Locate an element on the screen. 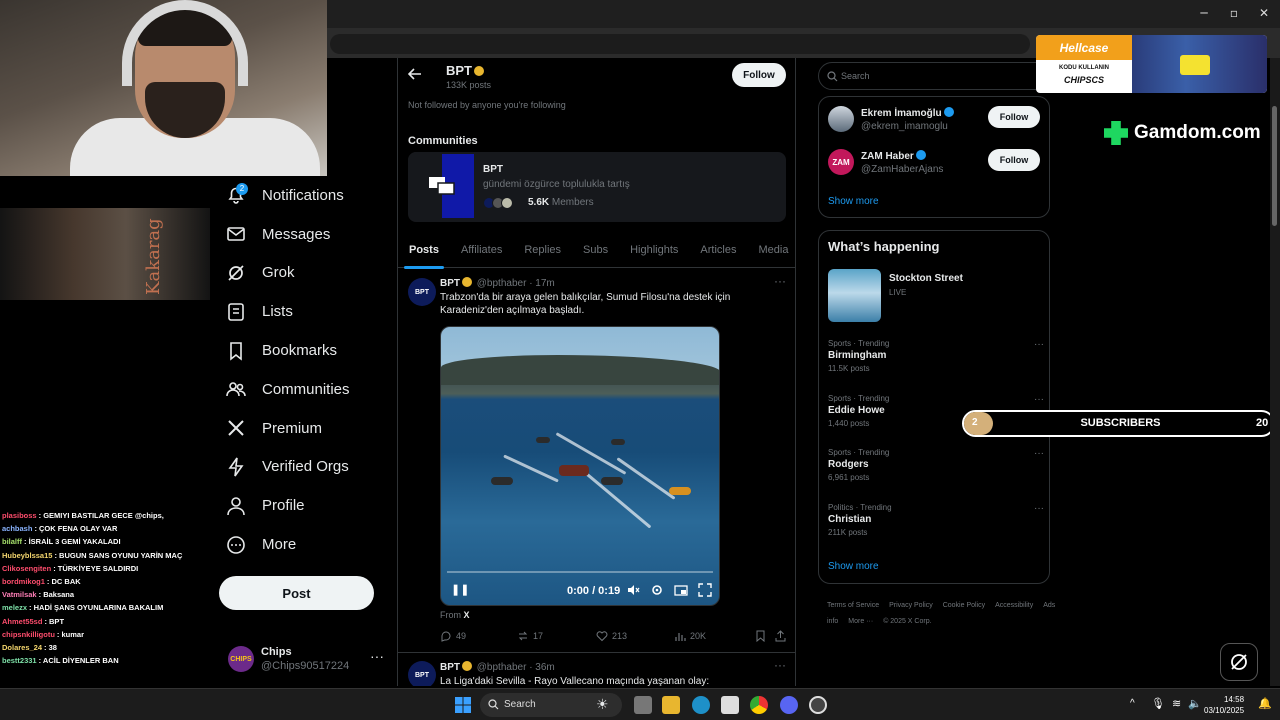 This screenshot has height=720, width=1280. chat-message: achbash: ÇOK FENA OLAY VAR is located at coordinates (109, 528).